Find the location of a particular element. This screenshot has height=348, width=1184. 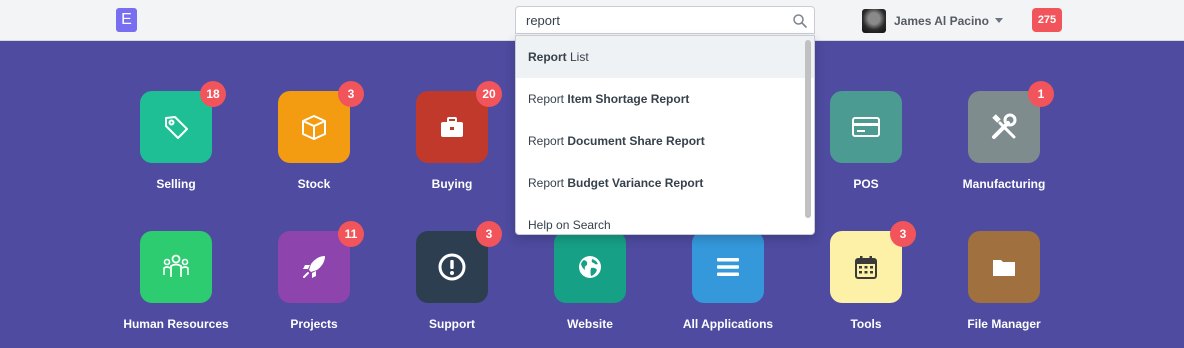

list-icon is located at coordinates (728, 267).